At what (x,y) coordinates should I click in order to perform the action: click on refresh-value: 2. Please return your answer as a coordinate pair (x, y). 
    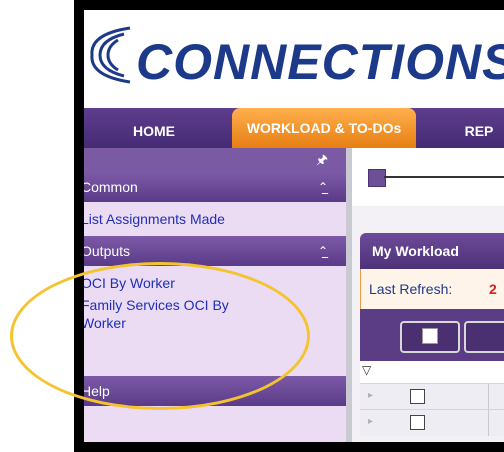
    Looking at the image, I should click on (493, 289).